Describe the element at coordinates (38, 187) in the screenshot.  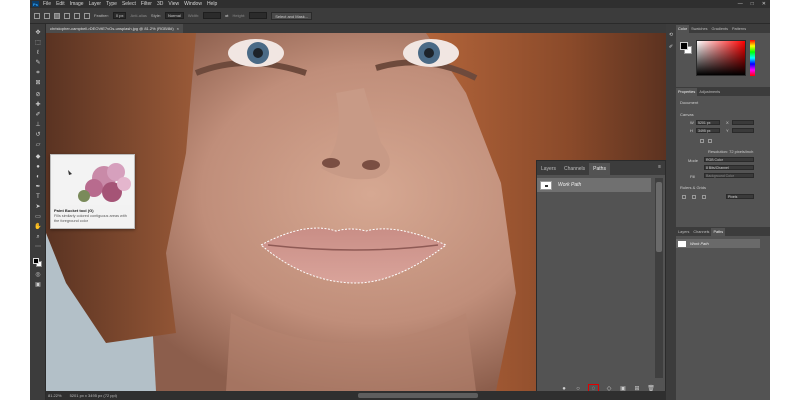
I see `pen-tool-icon: ✒` at that location.